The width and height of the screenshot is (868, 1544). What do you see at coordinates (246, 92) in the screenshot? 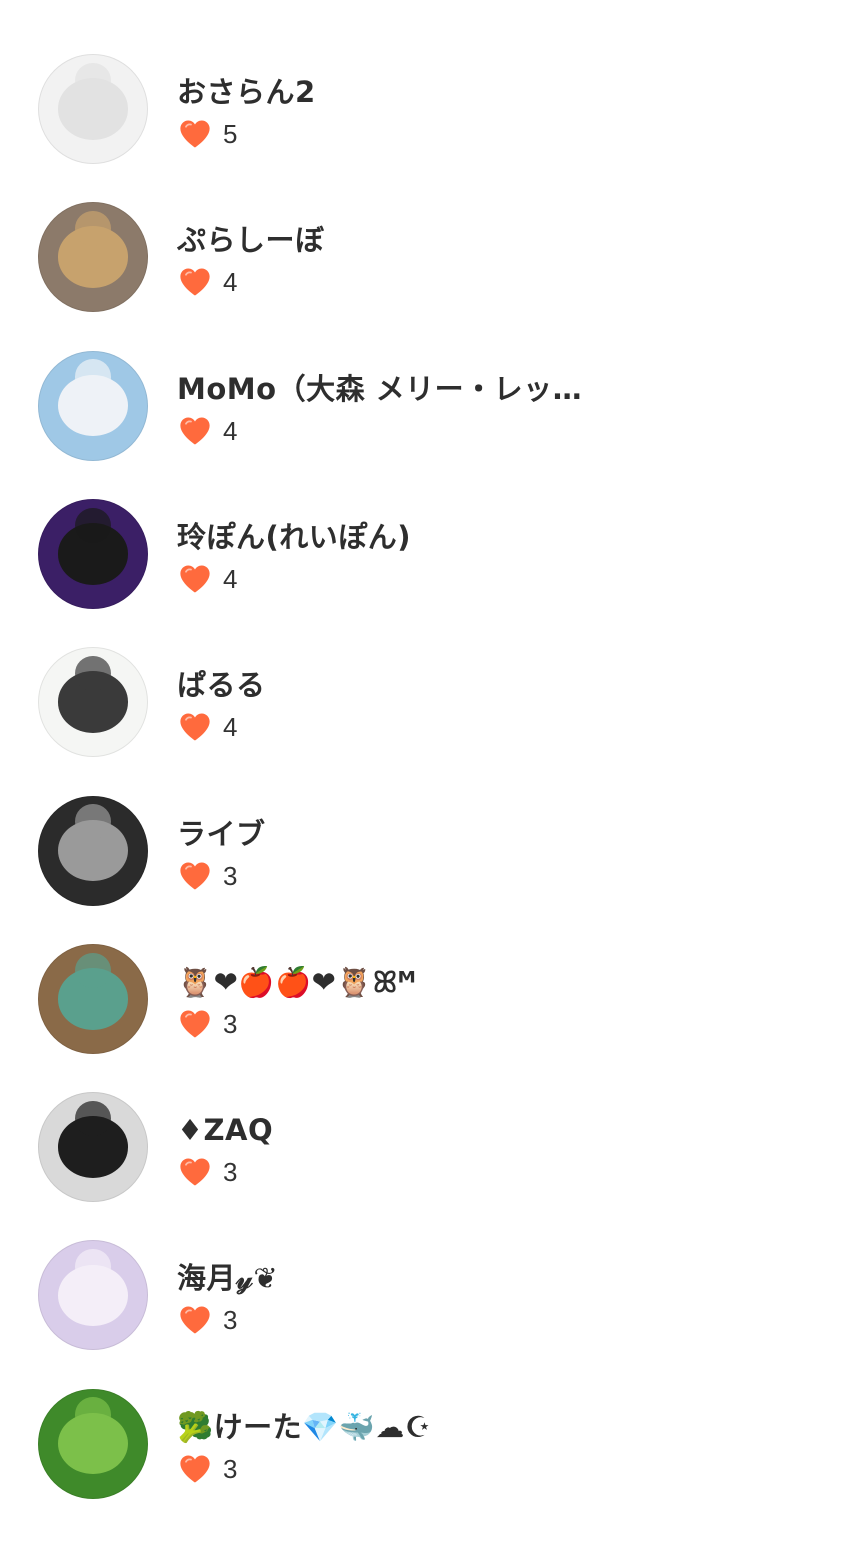
I see `user-name: おさらん2` at bounding box center [246, 92].